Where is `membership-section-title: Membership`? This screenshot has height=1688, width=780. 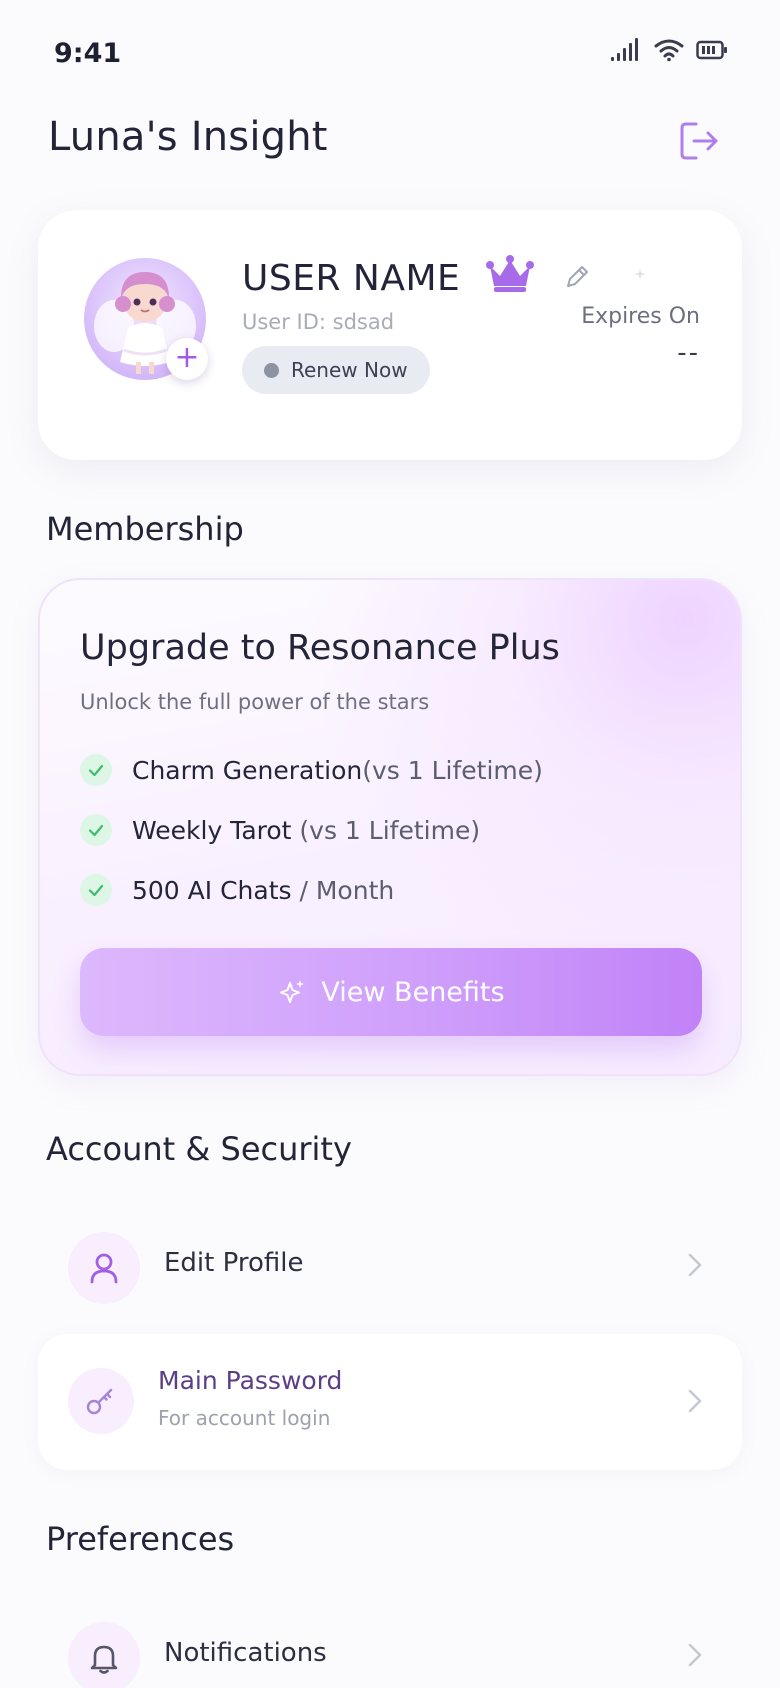
membership-section-title: Membership is located at coordinates (145, 529).